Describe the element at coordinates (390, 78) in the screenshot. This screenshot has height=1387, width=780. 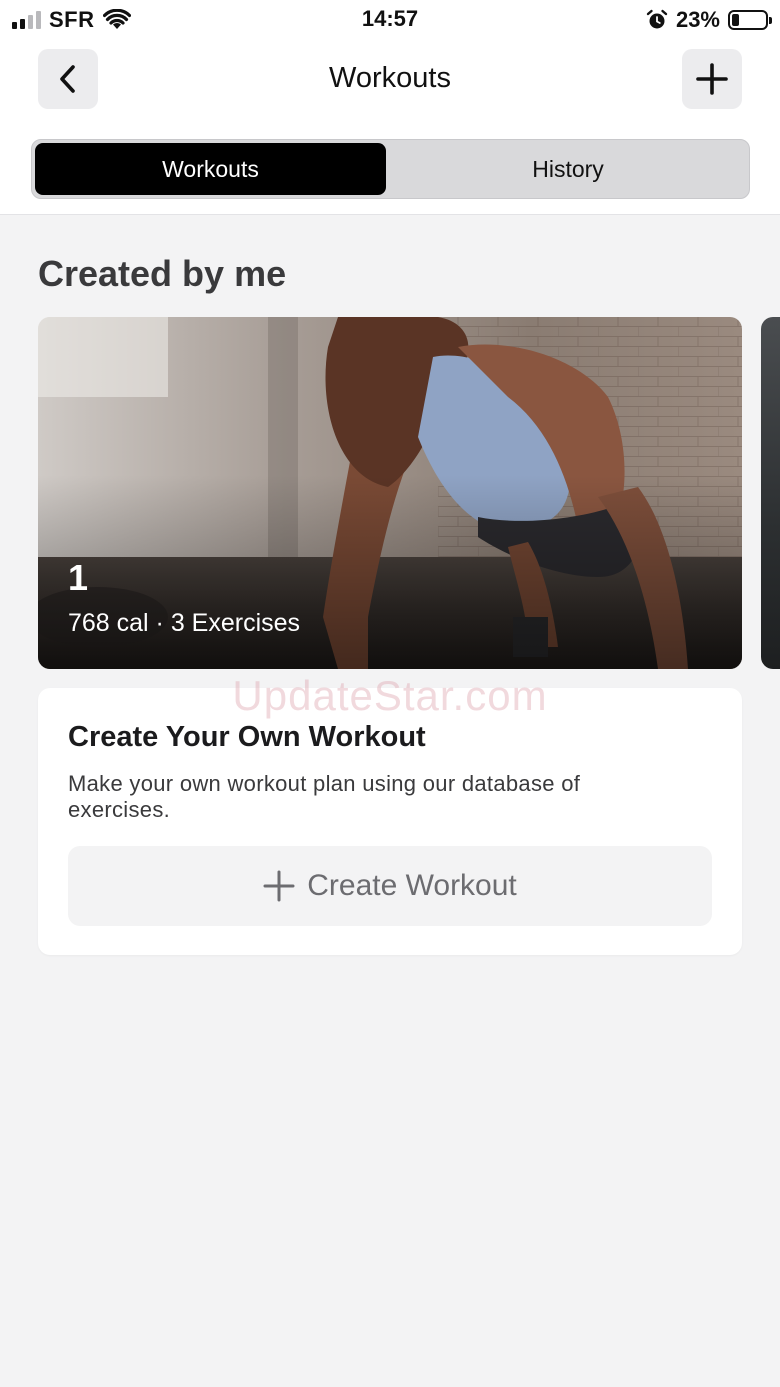
I see `page-title: Workouts` at that location.